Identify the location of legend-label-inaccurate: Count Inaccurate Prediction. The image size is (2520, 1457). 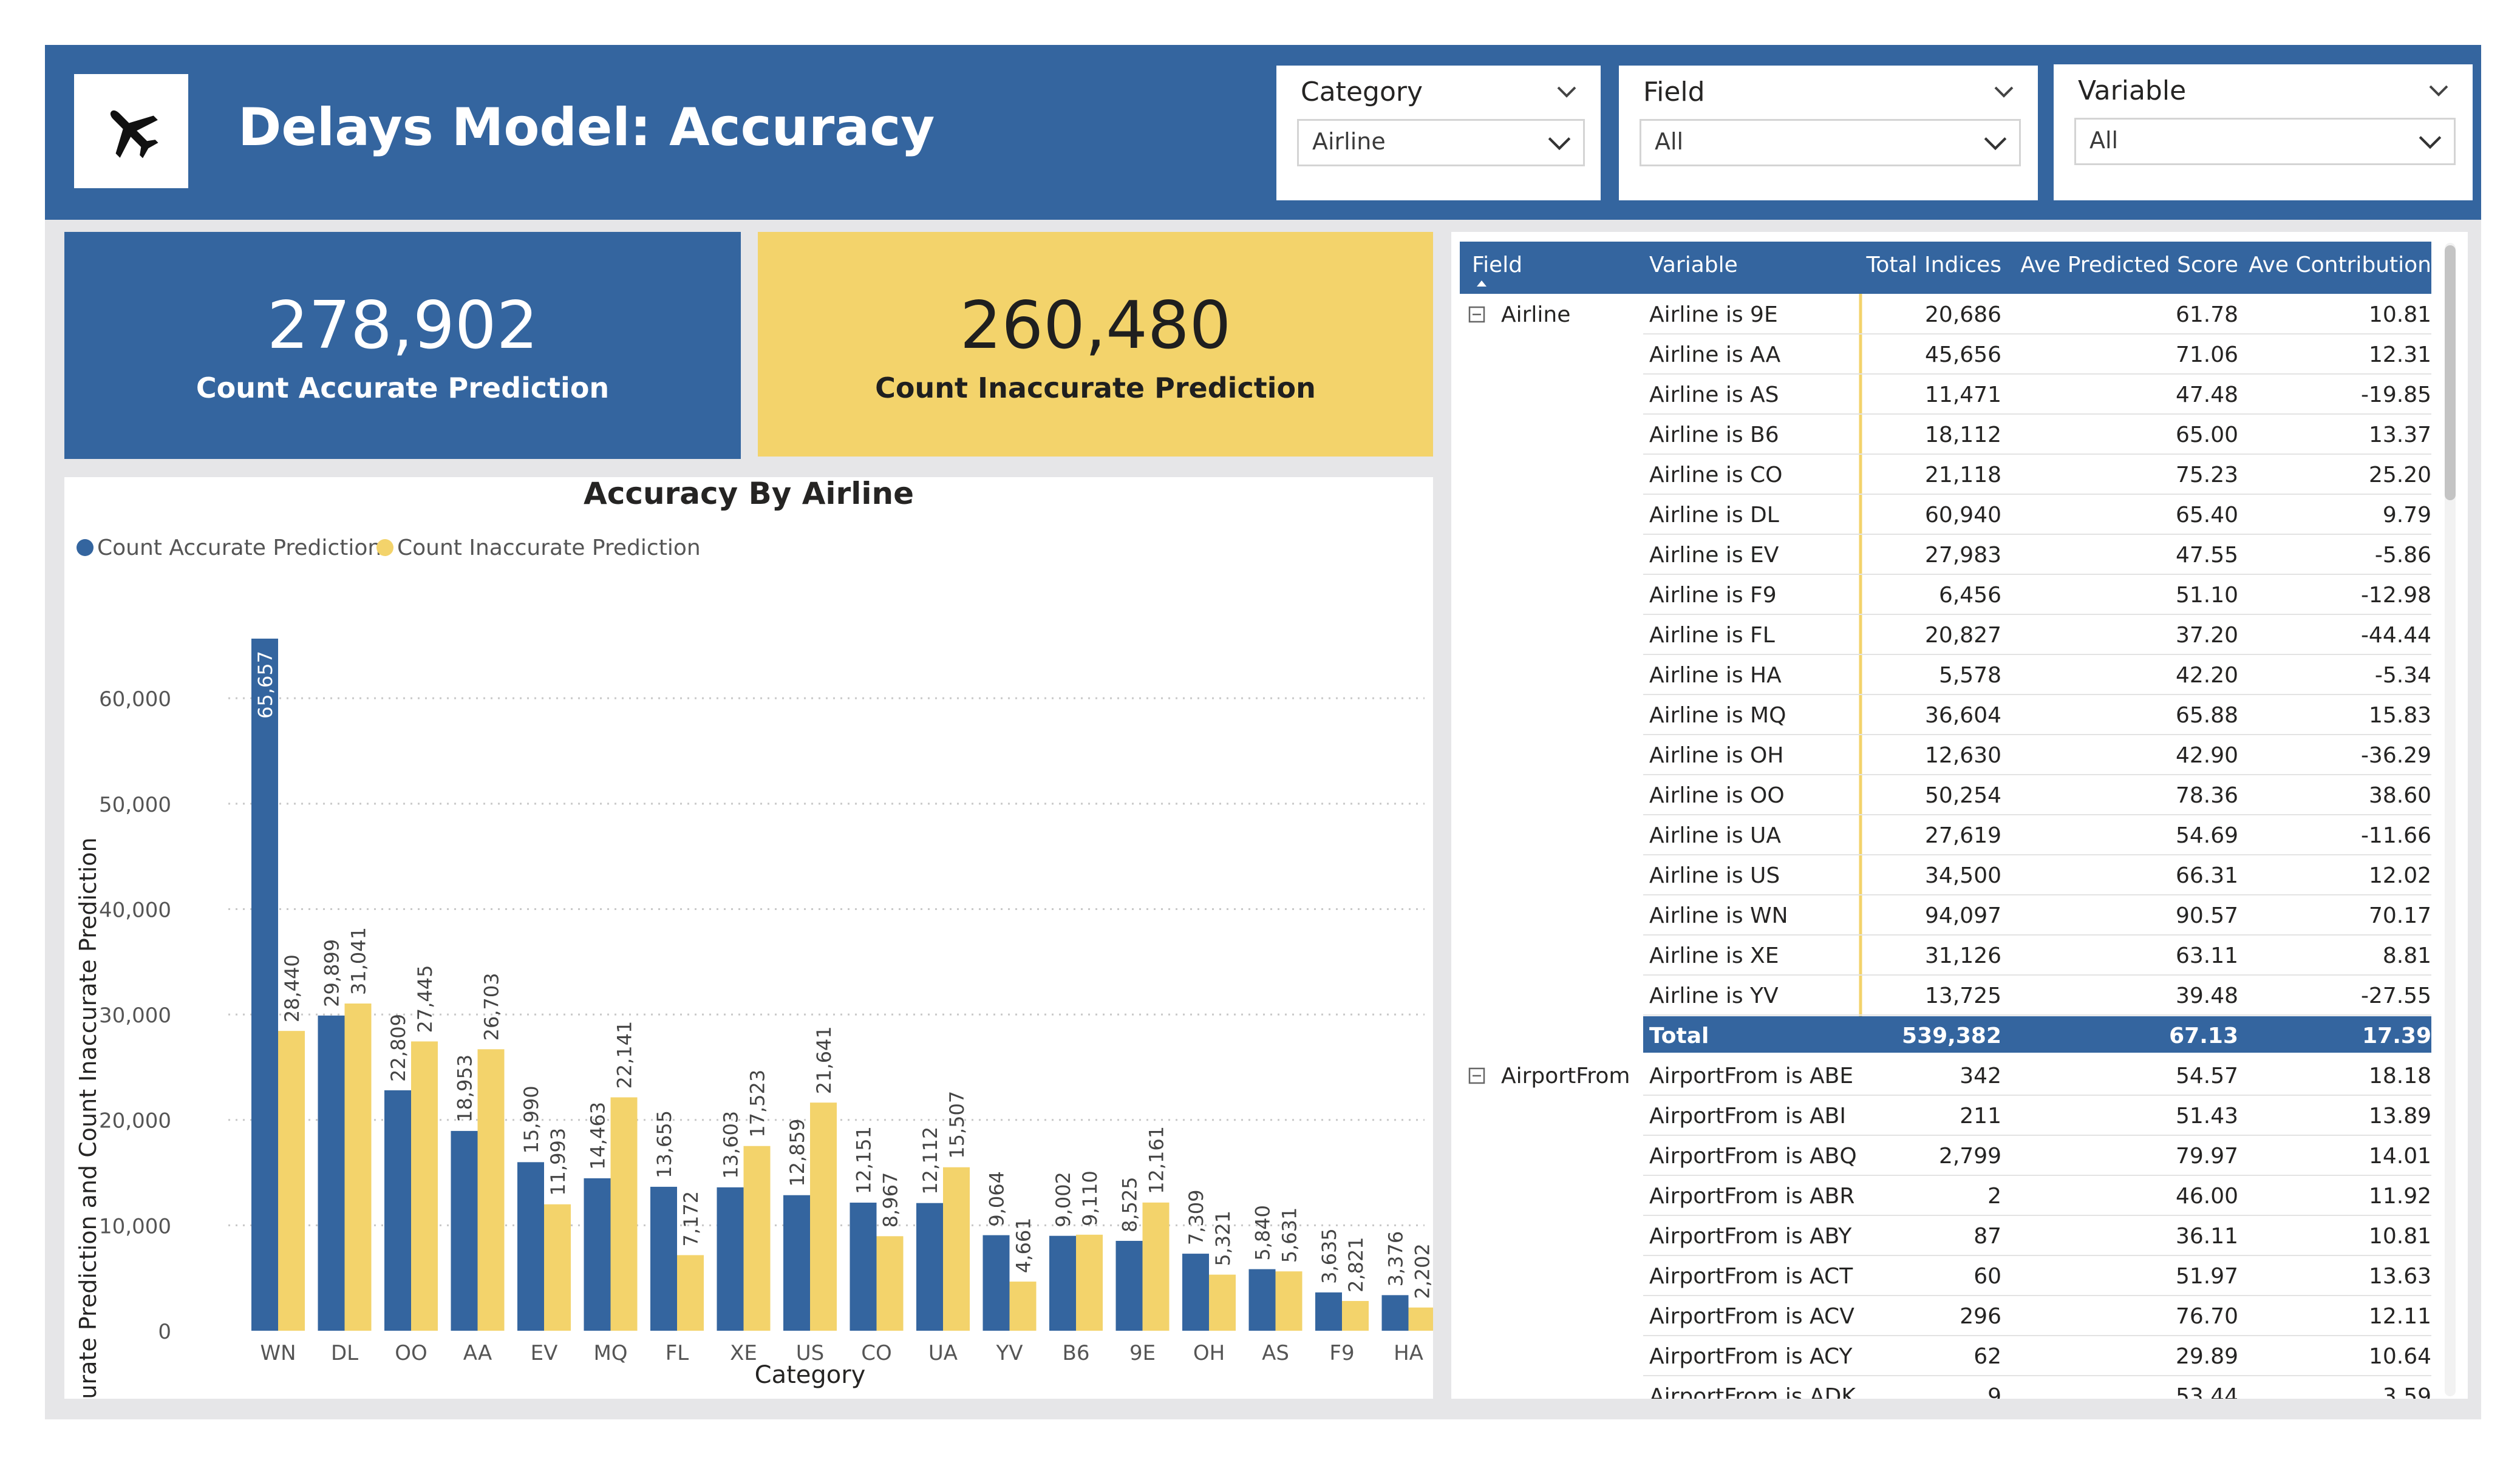
(549, 547).